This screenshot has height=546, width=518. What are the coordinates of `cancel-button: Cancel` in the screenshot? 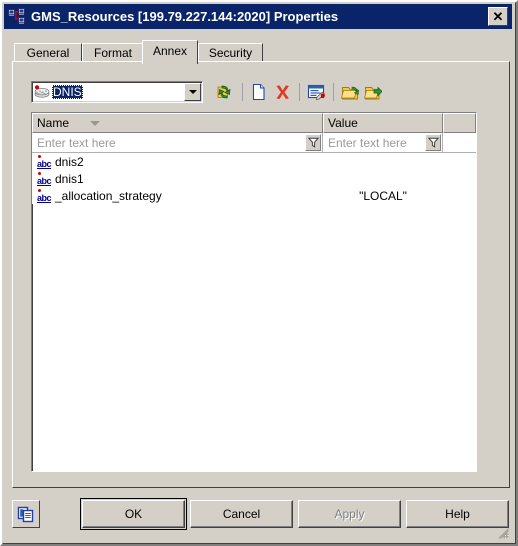 It's located at (241, 514).